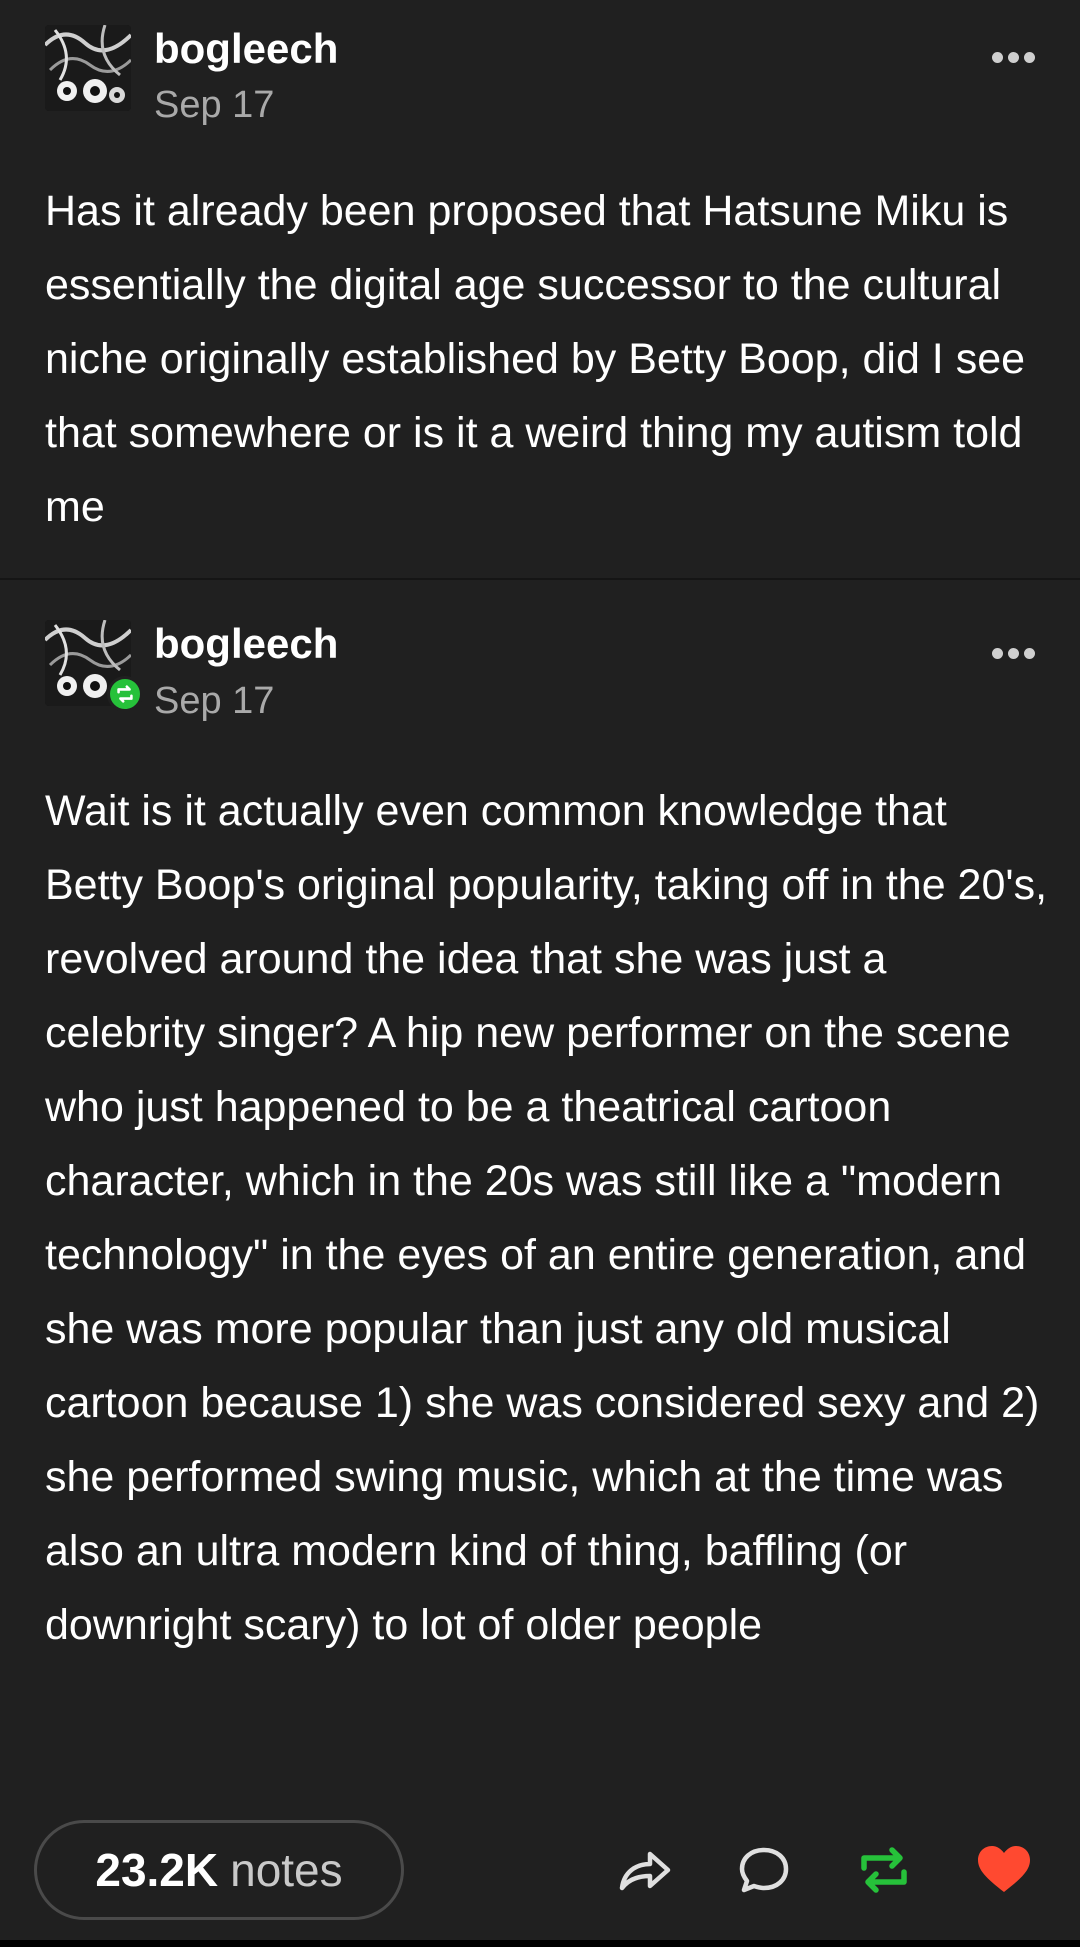 The width and height of the screenshot is (1080, 1947). I want to click on reblog-icon, so click(884, 1870).